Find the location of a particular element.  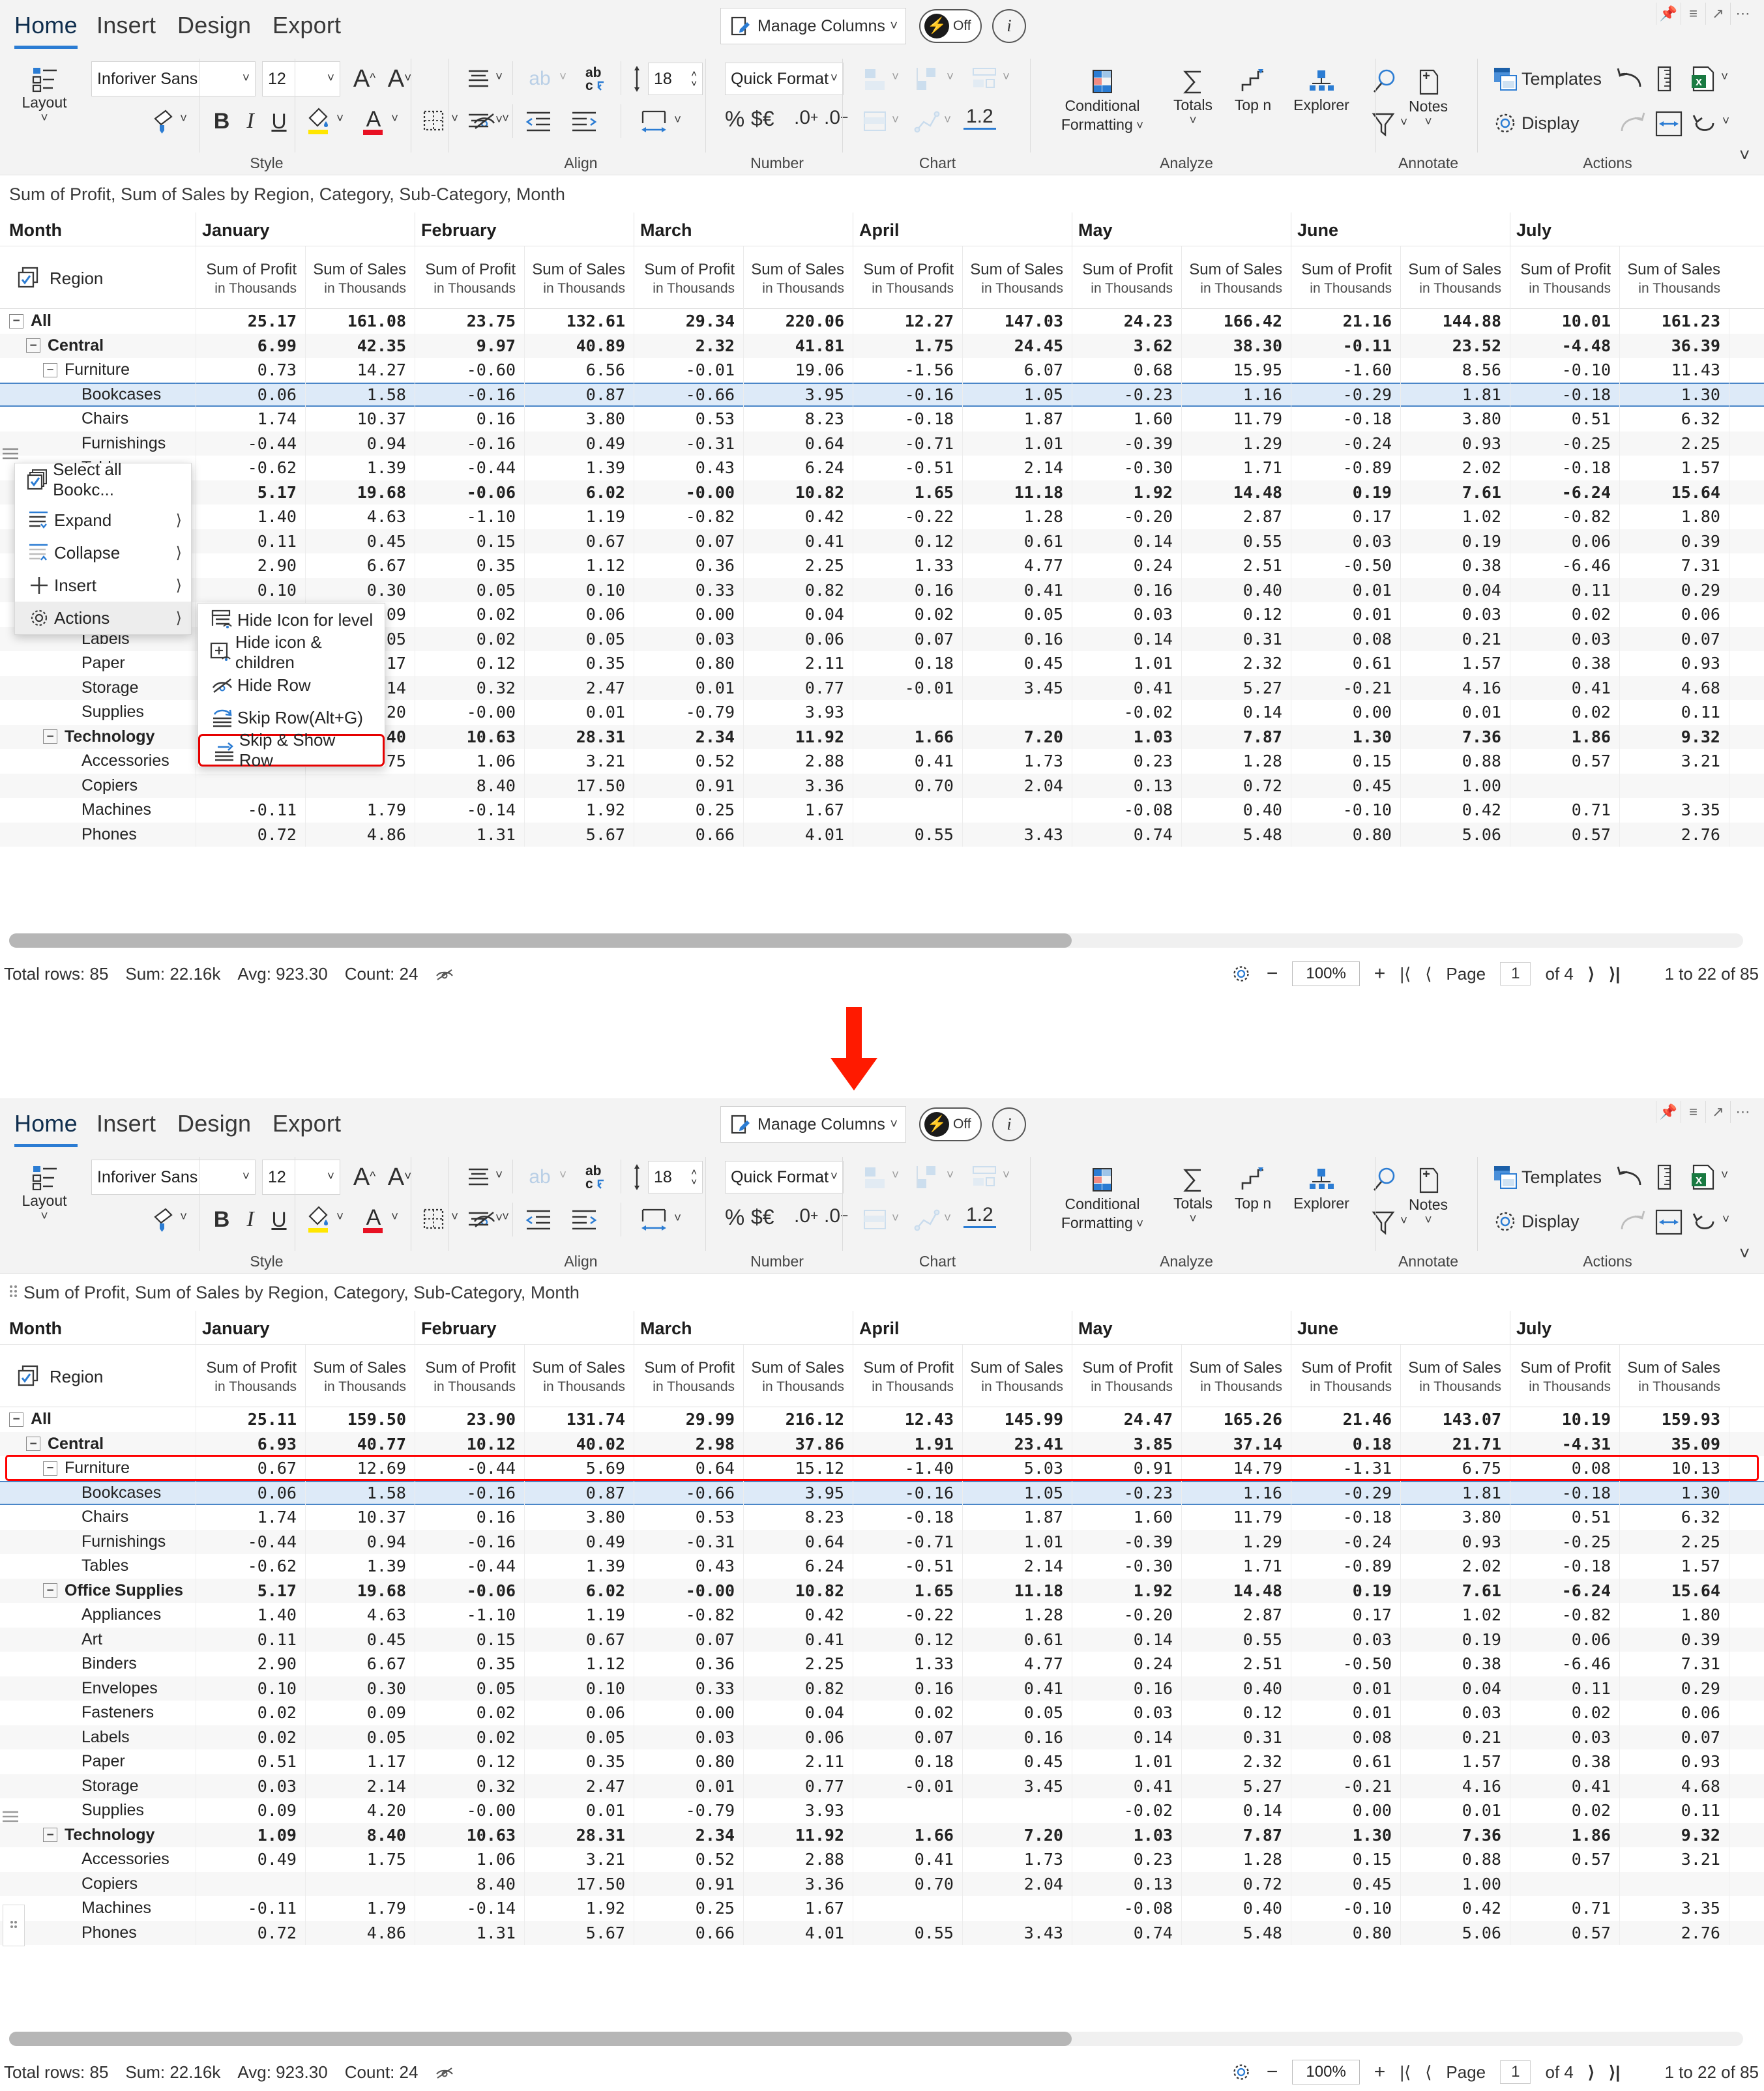

data-cell: 0.15 is located at coordinates (469, 541).